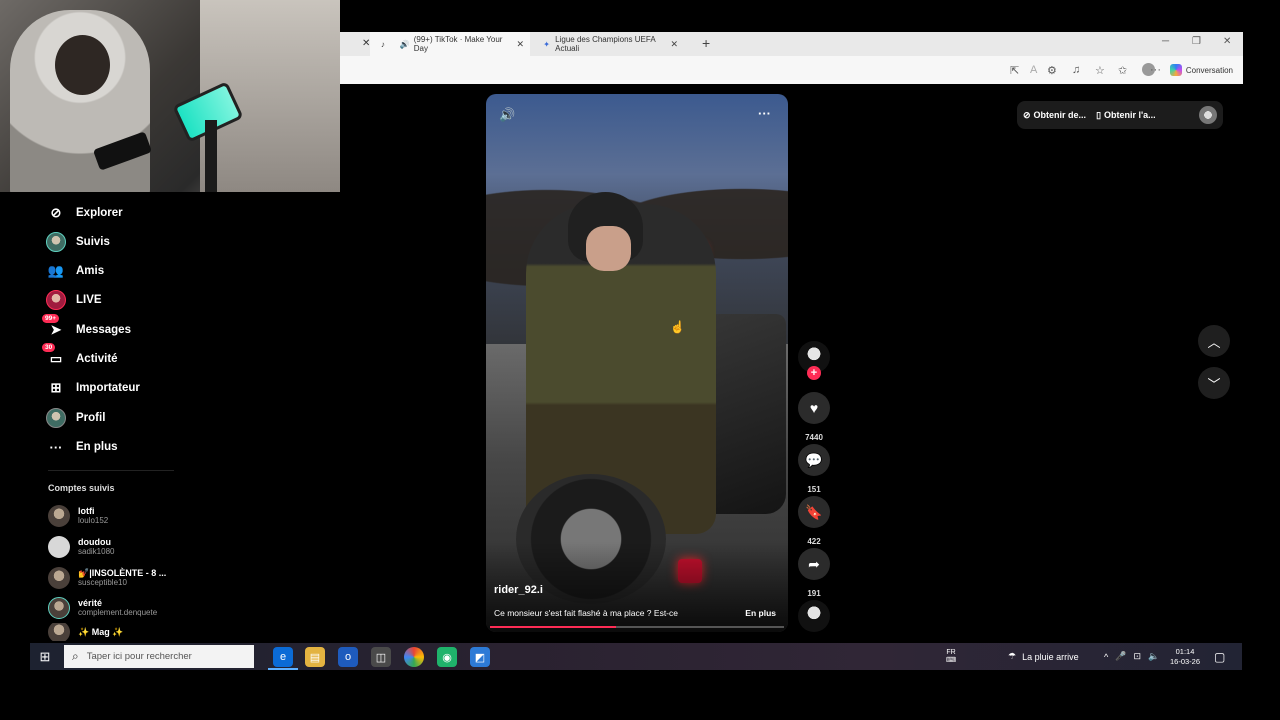 The width and height of the screenshot is (1280, 720). What do you see at coordinates (49, 347) in the screenshot?
I see `activity-badge: 30` at bounding box center [49, 347].